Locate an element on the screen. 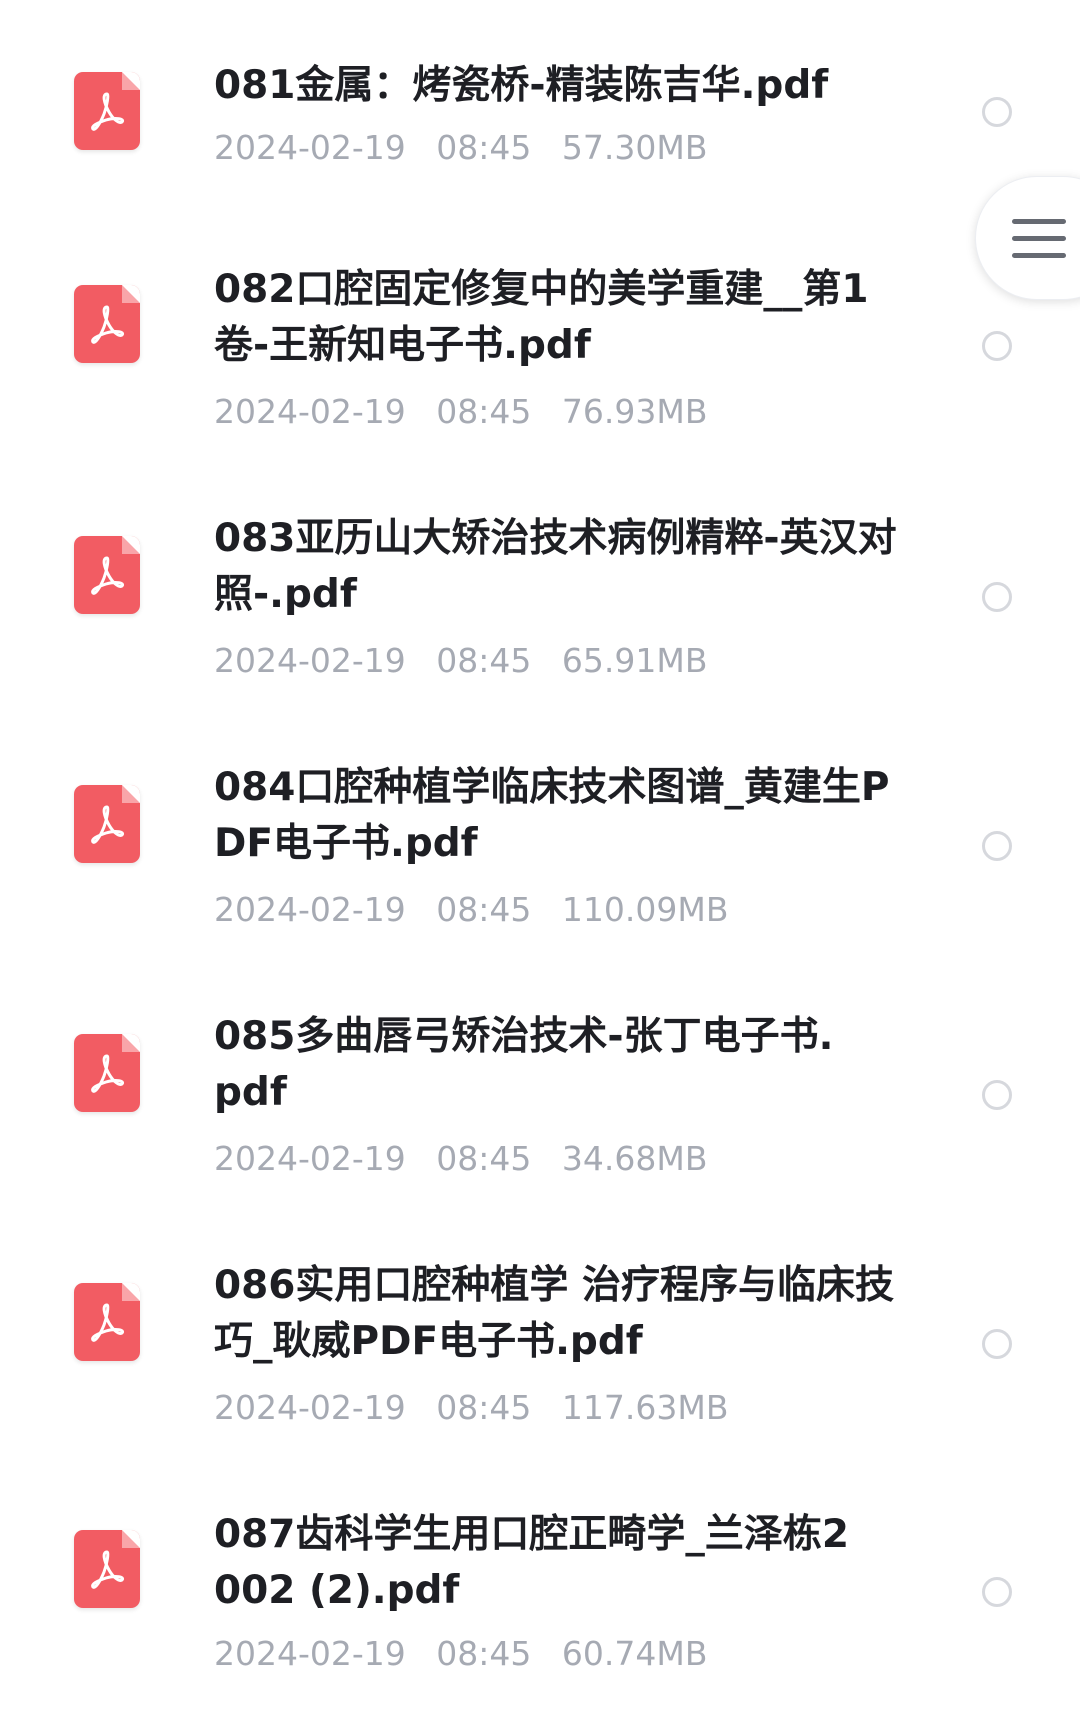  file-size: 34.68MB is located at coordinates (634, 1158).